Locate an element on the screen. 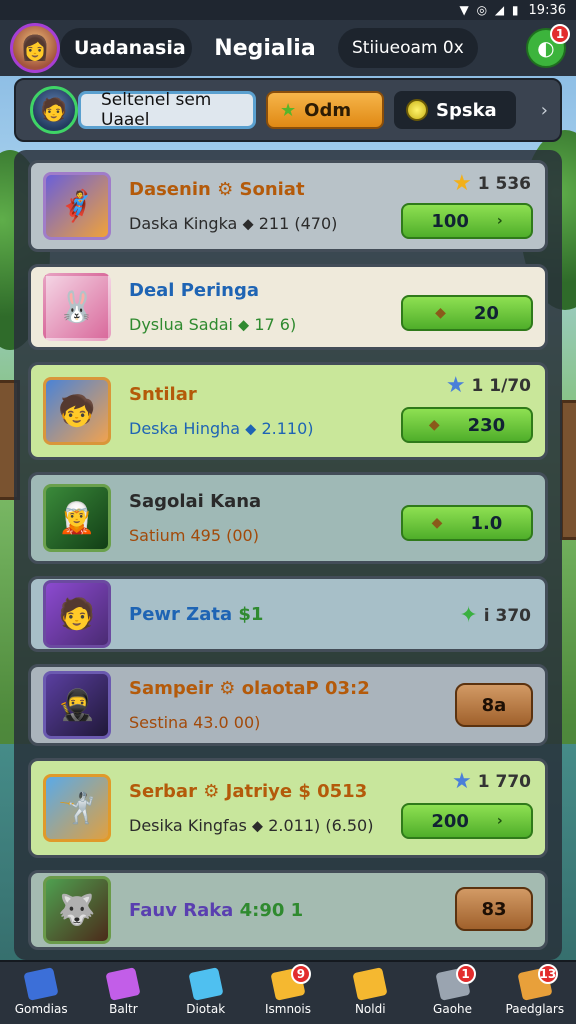  item-name: Sntilar is located at coordinates (163, 394).